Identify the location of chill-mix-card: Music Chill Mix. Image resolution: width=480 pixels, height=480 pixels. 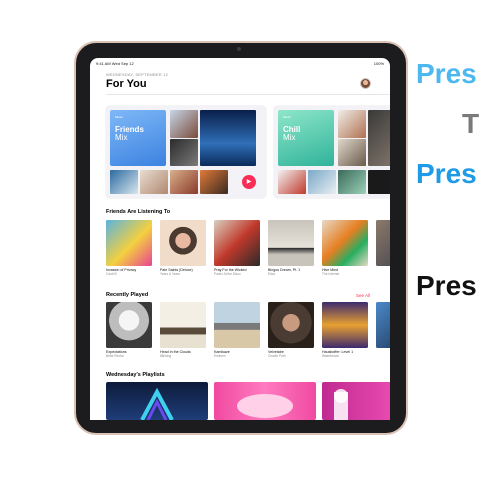
(332, 152).